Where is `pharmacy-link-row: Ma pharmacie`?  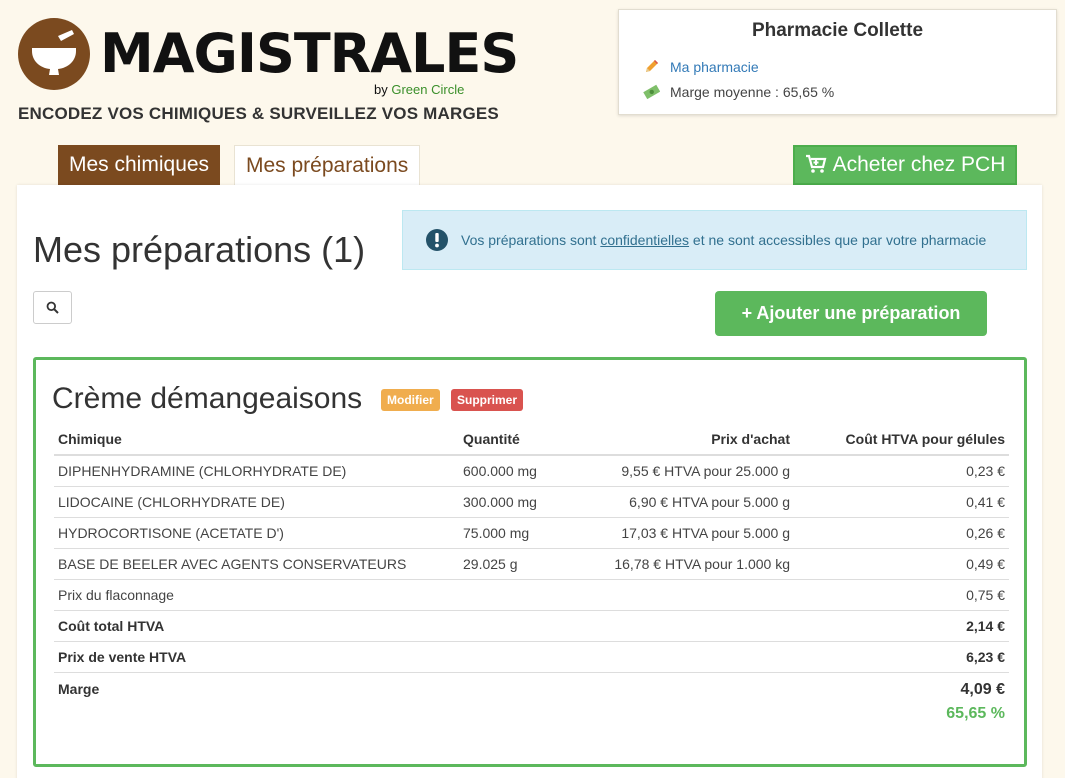 pharmacy-link-row: Ma pharmacie is located at coordinates (701, 66).